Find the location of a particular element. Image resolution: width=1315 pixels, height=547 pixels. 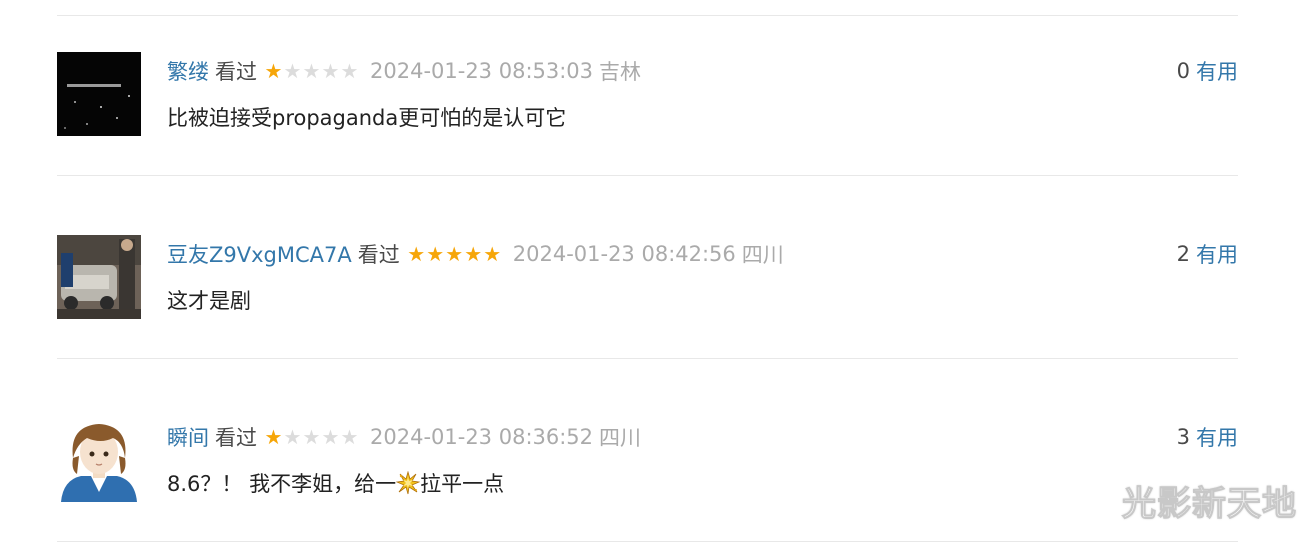

vote: 3 有用 is located at coordinates (1207, 437).